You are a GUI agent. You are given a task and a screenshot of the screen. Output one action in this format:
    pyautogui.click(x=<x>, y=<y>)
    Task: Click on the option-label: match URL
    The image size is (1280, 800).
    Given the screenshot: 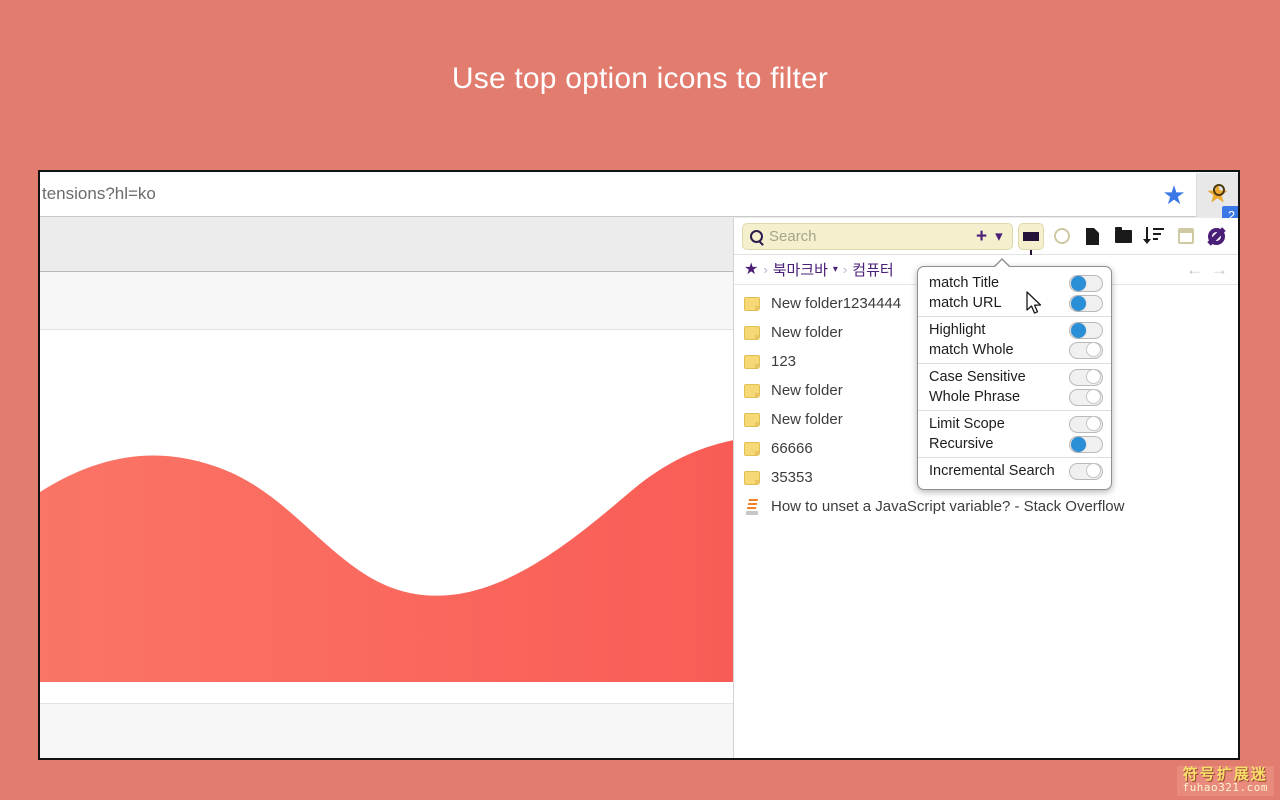 What is the action you would take?
    pyautogui.click(x=965, y=303)
    